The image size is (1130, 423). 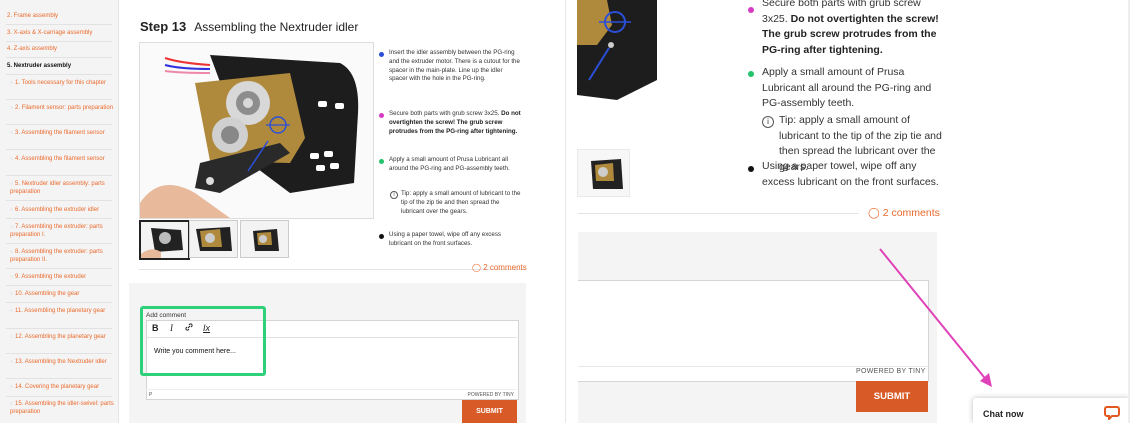 What do you see at coordinates (444, 113) in the screenshot?
I see `instruction-2-plain: Secure both parts with grub screw 3x25.` at bounding box center [444, 113].